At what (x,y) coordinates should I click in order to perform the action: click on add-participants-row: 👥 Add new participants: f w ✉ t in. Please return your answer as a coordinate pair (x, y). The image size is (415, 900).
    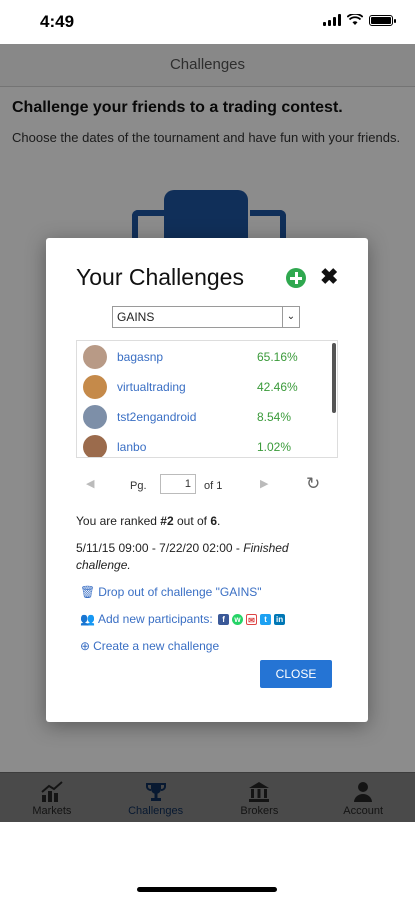
    Looking at the image, I should click on (183, 619).